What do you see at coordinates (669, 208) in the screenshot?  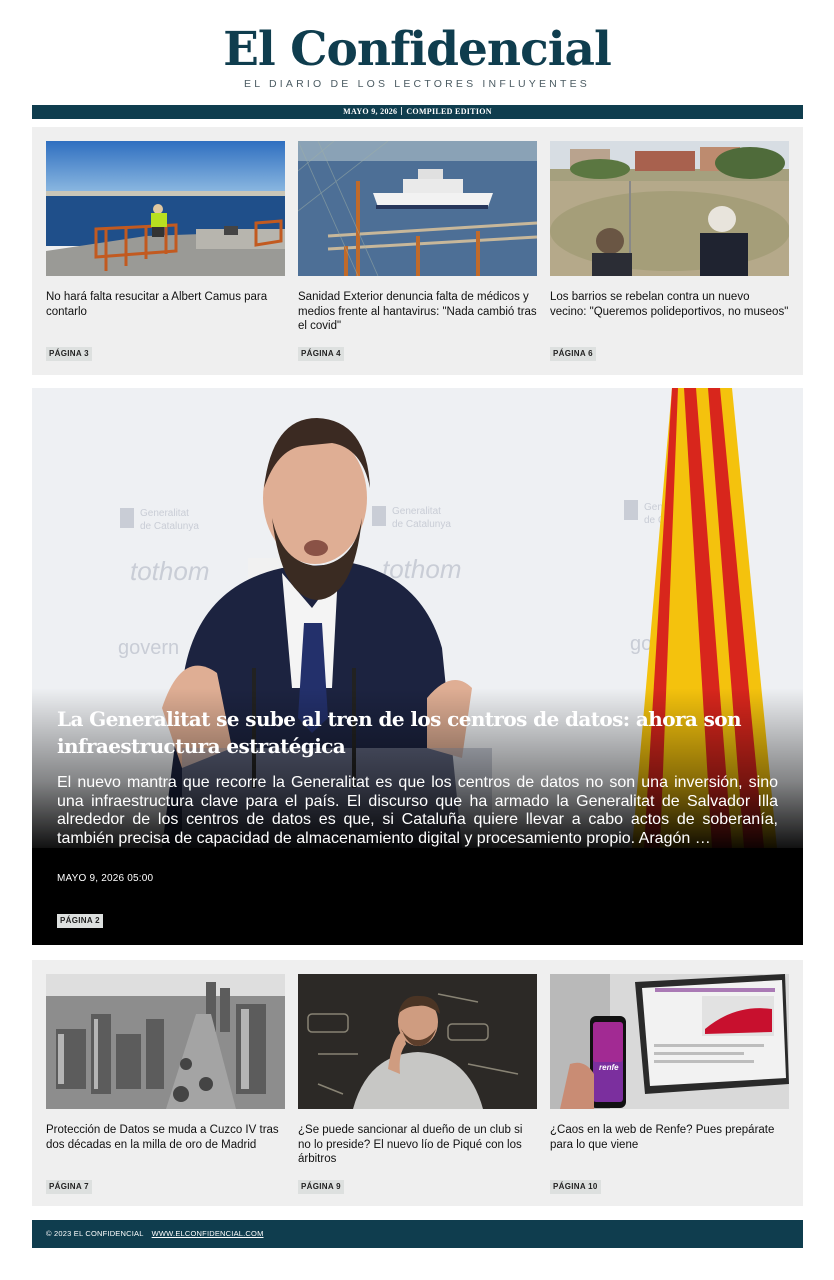 I see `story-image-neighbors` at bounding box center [669, 208].